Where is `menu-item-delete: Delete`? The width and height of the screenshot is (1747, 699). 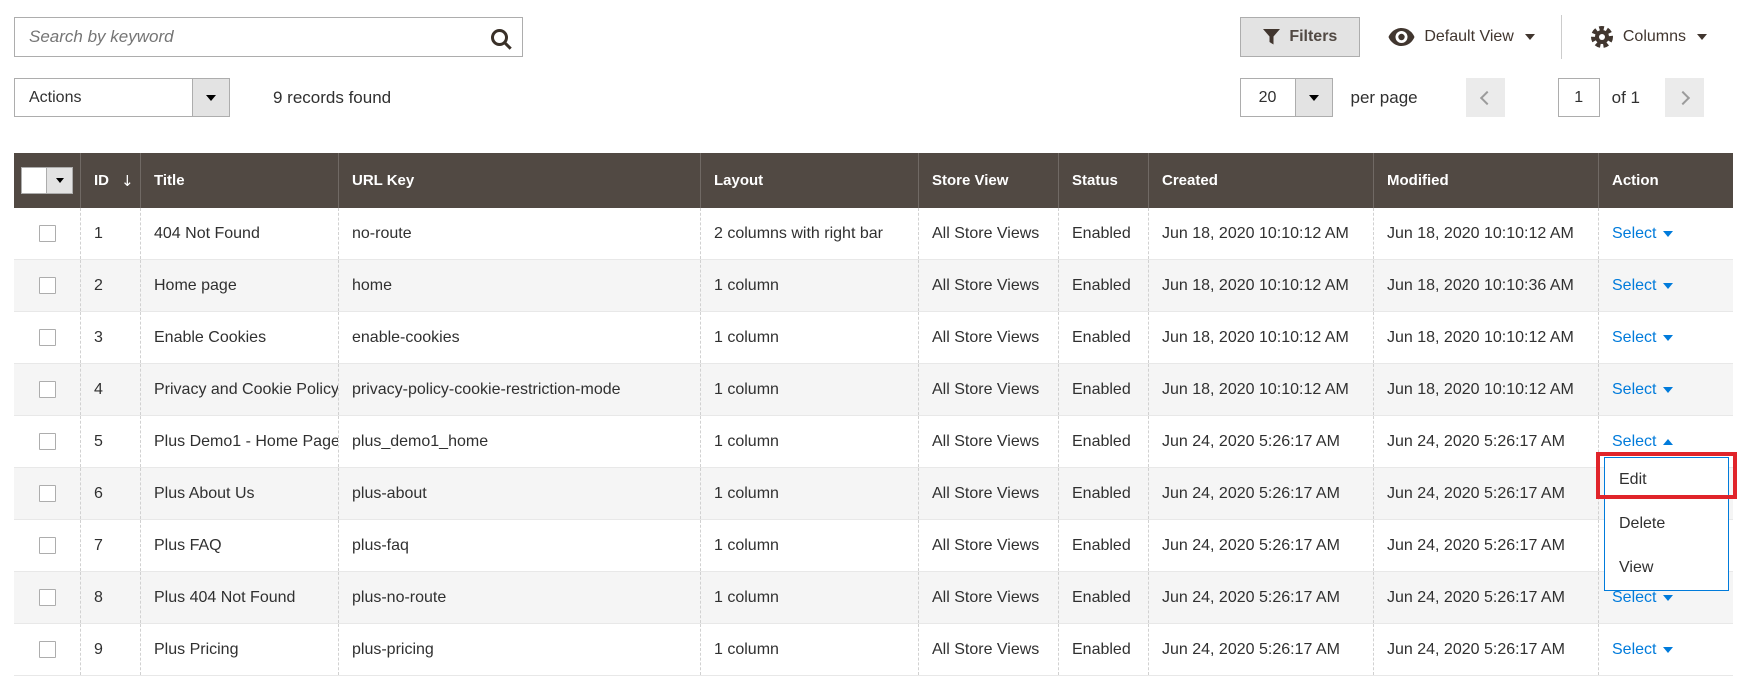 menu-item-delete: Delete is located at coordinates (1666, 524).